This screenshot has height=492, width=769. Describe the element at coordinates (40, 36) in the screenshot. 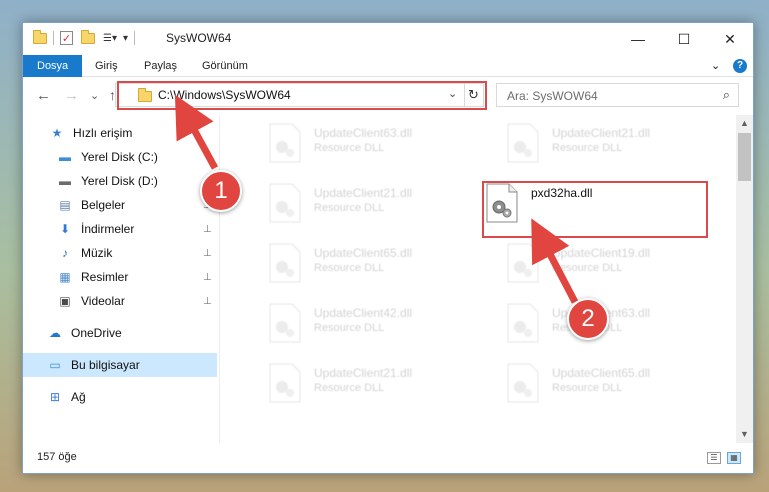

I see `folder-icon` at that location.